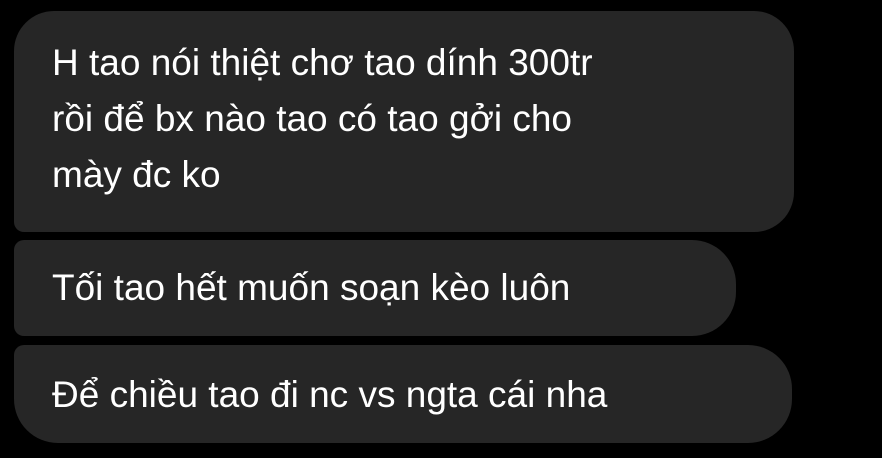 Image resolution: width=882 pixels, height=458 pixels. Describe the element at coordinates (322, 62) in the screenshot. I see `message-text: H tao nói thiệt chơ tao dính 300tr` at that location.